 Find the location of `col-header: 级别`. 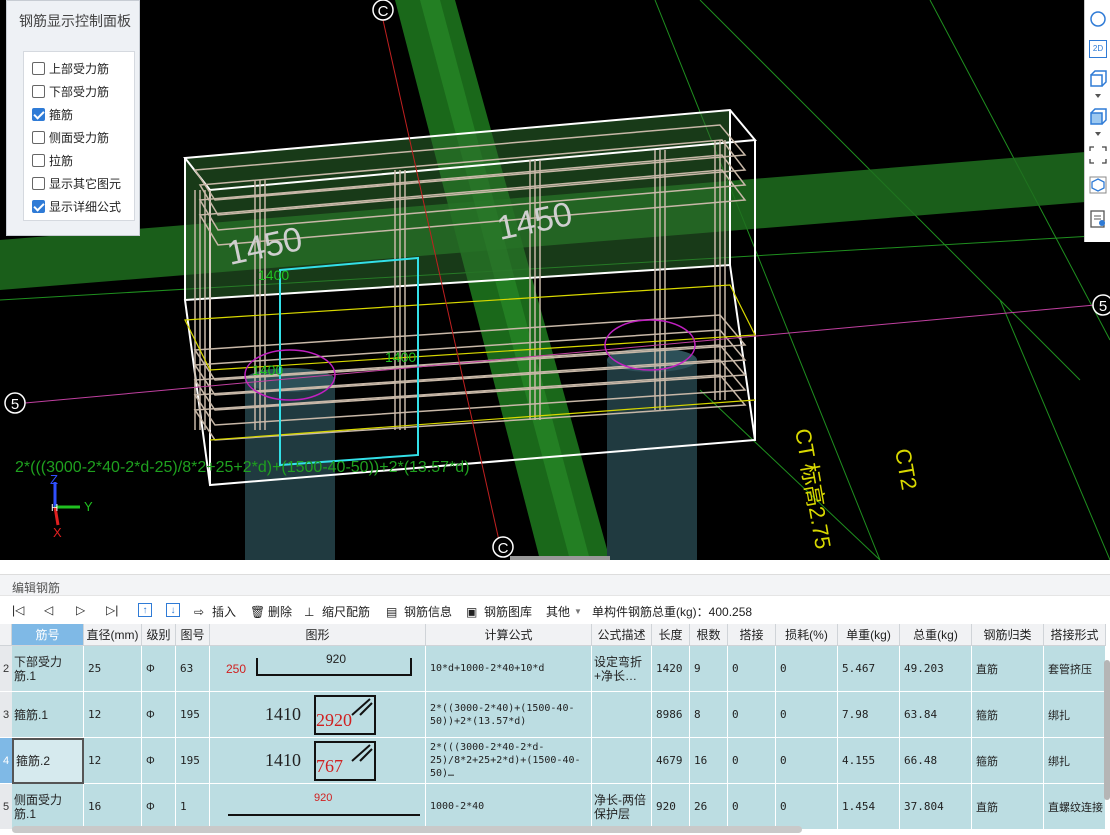

col-header: 级别 is located at coordinates (159, 635).